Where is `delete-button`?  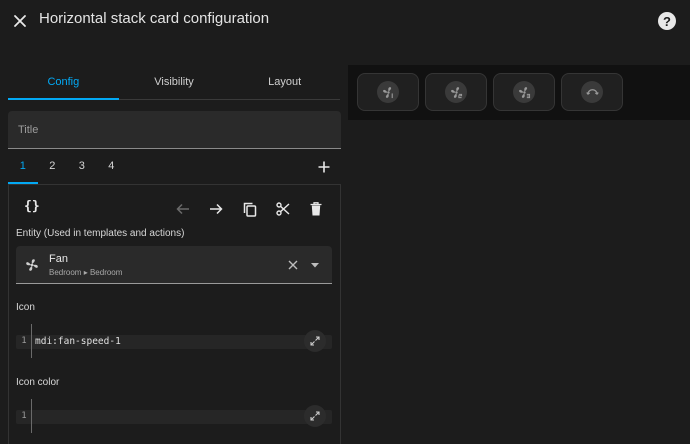
delete-button is located at coordinates (316, 209).